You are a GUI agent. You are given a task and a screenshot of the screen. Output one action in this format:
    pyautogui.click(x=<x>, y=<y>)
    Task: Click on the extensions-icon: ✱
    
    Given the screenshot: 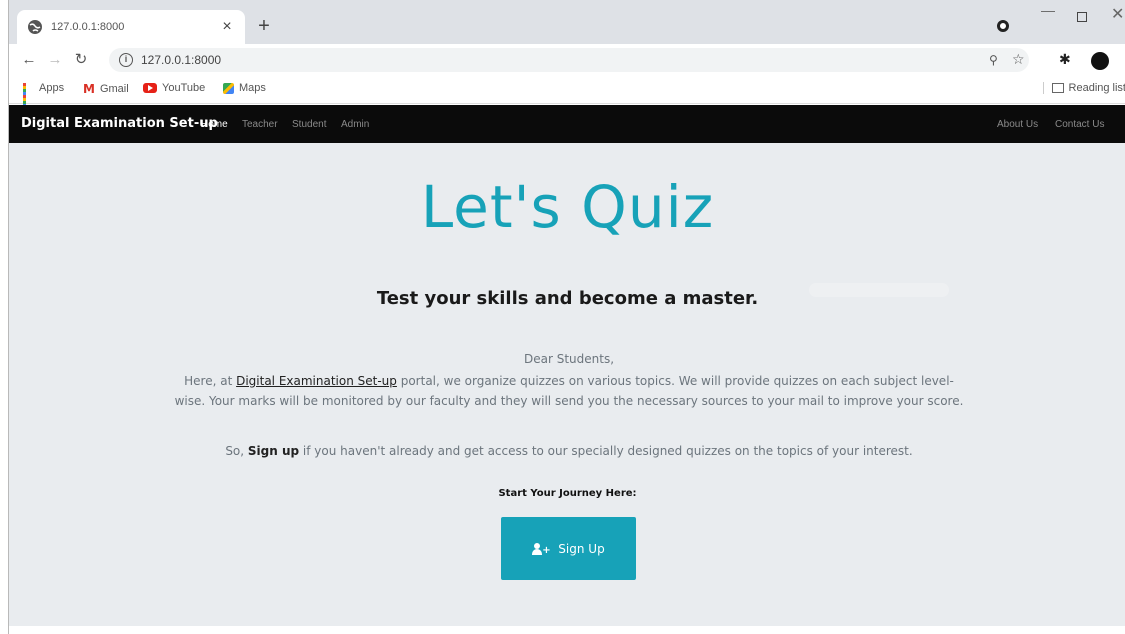 What is the action you would take?
    pyautogui.click(x=1065, y=59)
    